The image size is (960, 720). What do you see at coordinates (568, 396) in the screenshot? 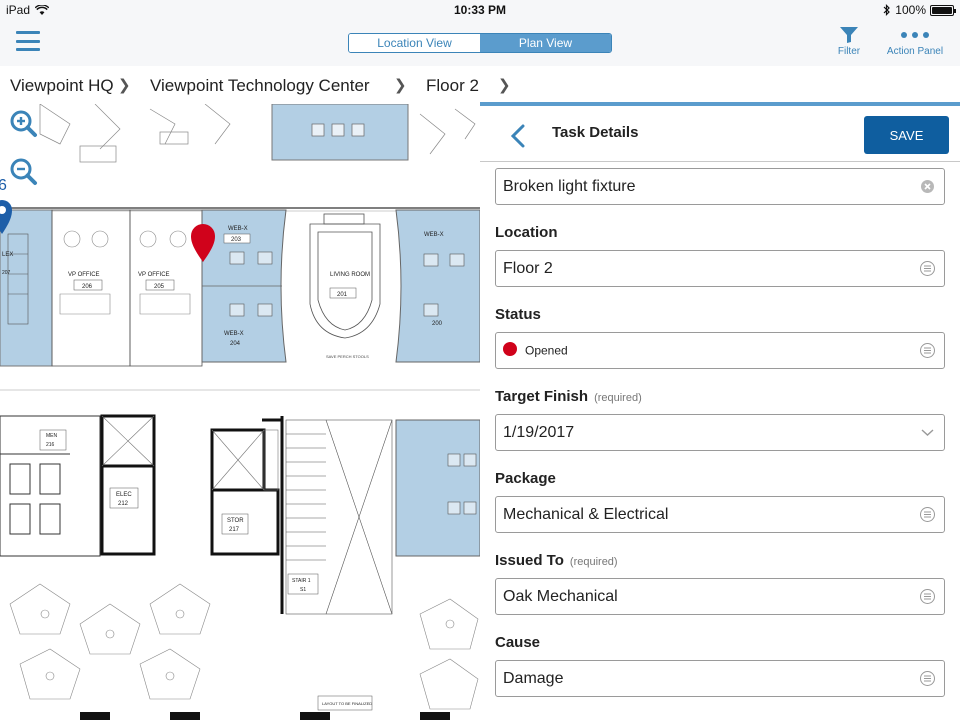
I see `target-finish-label: Target Finish (required)` at bounding box center [568, 396].